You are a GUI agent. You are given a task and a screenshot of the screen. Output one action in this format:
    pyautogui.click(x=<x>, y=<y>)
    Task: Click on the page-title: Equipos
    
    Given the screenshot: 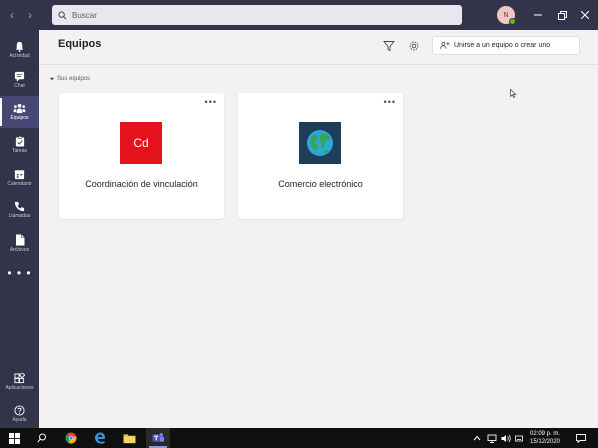 What is the action you would take?
    pyautogui.click(x=80, y=44)
    